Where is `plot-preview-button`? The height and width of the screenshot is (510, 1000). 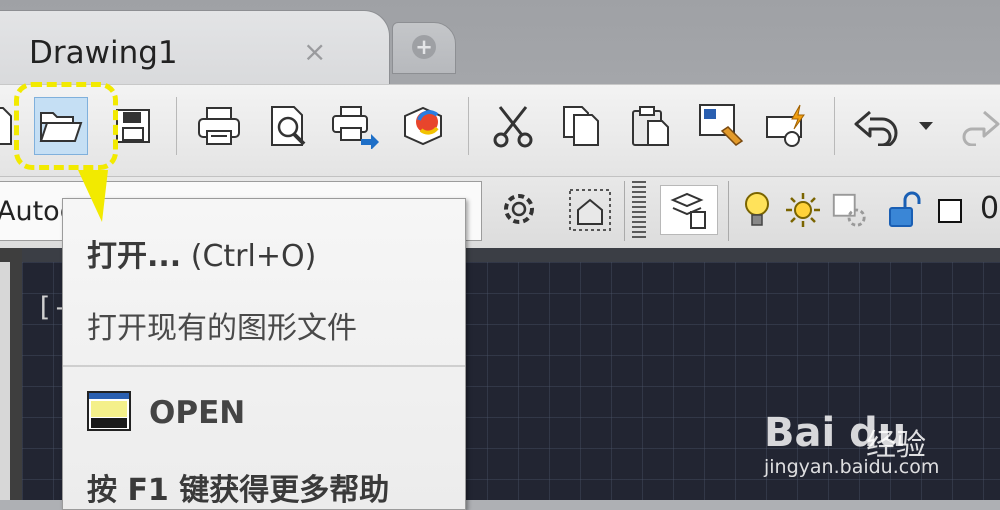 plot-preview-button is located at coordinates (289, 126).